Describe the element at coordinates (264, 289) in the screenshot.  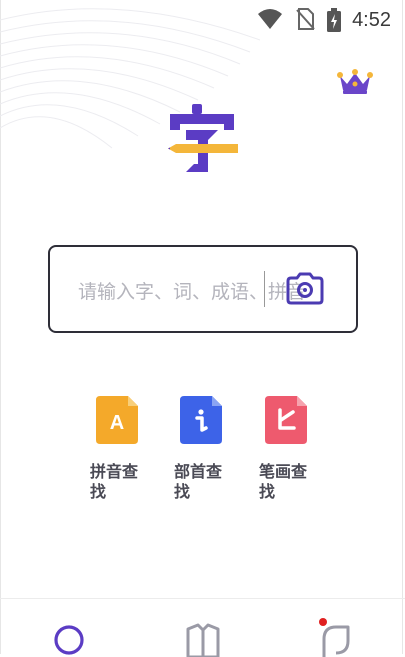
I see `text-caret` at that location.